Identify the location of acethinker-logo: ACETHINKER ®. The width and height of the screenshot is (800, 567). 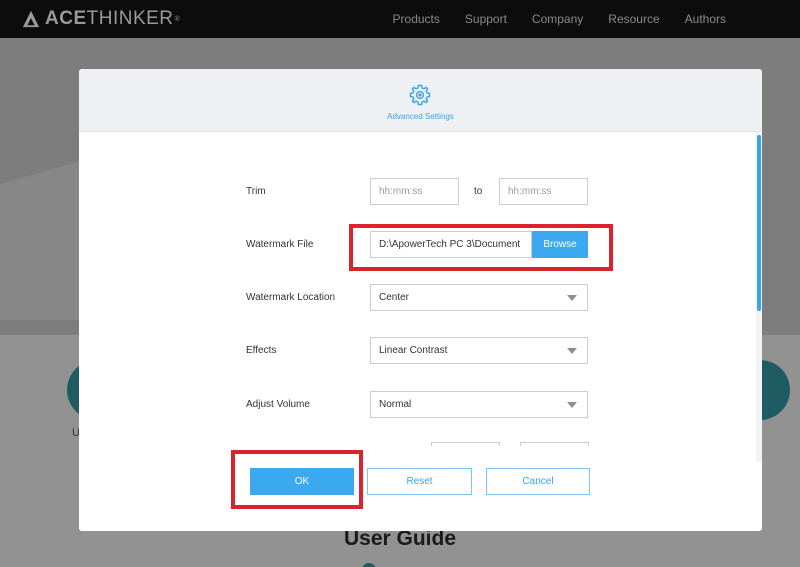
(101, 19).